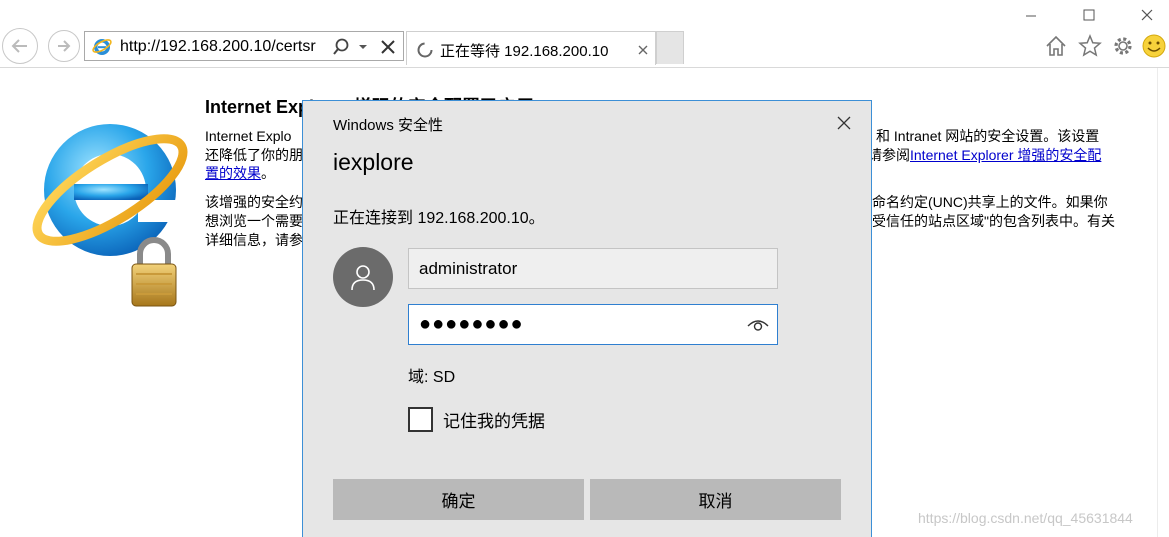 The image size is (1169, 537). Describe the element at coordinates (254, 221) in the screenshot. I see `paragraph-2-line-2: 想浏览一个需要` at that location.